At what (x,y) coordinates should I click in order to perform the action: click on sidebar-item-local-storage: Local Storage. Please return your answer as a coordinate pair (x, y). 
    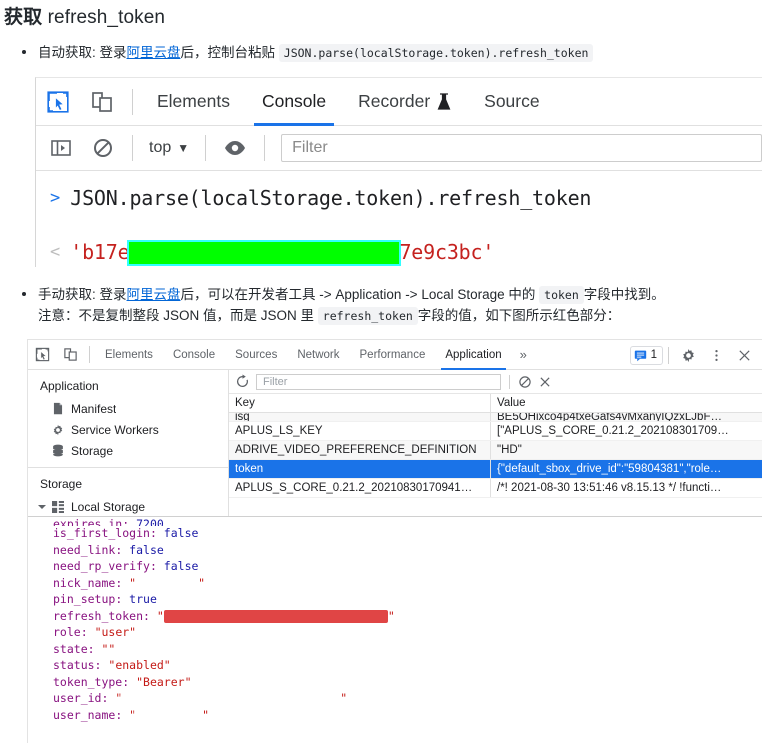
    Looking at the image, I should click on (128, 506).